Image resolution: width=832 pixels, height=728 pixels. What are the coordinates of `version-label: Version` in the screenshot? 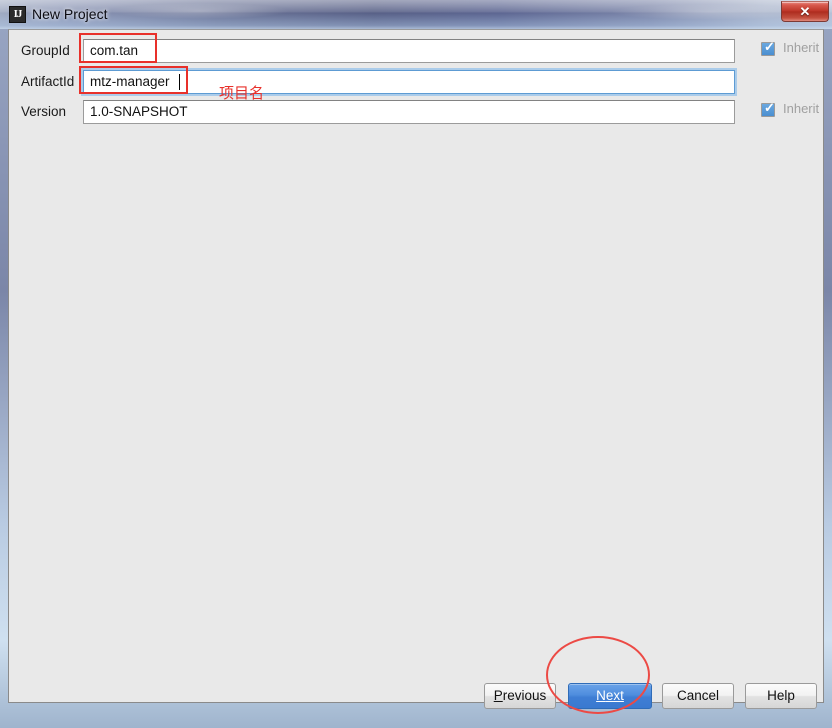 It's located at (44, 111).